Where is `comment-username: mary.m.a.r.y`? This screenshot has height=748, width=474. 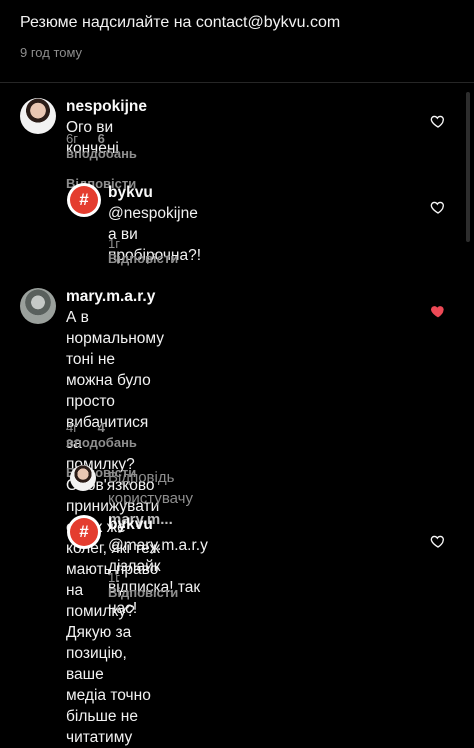 comment-username: mary.m.a.r.y is located at coordinates (110, 296).